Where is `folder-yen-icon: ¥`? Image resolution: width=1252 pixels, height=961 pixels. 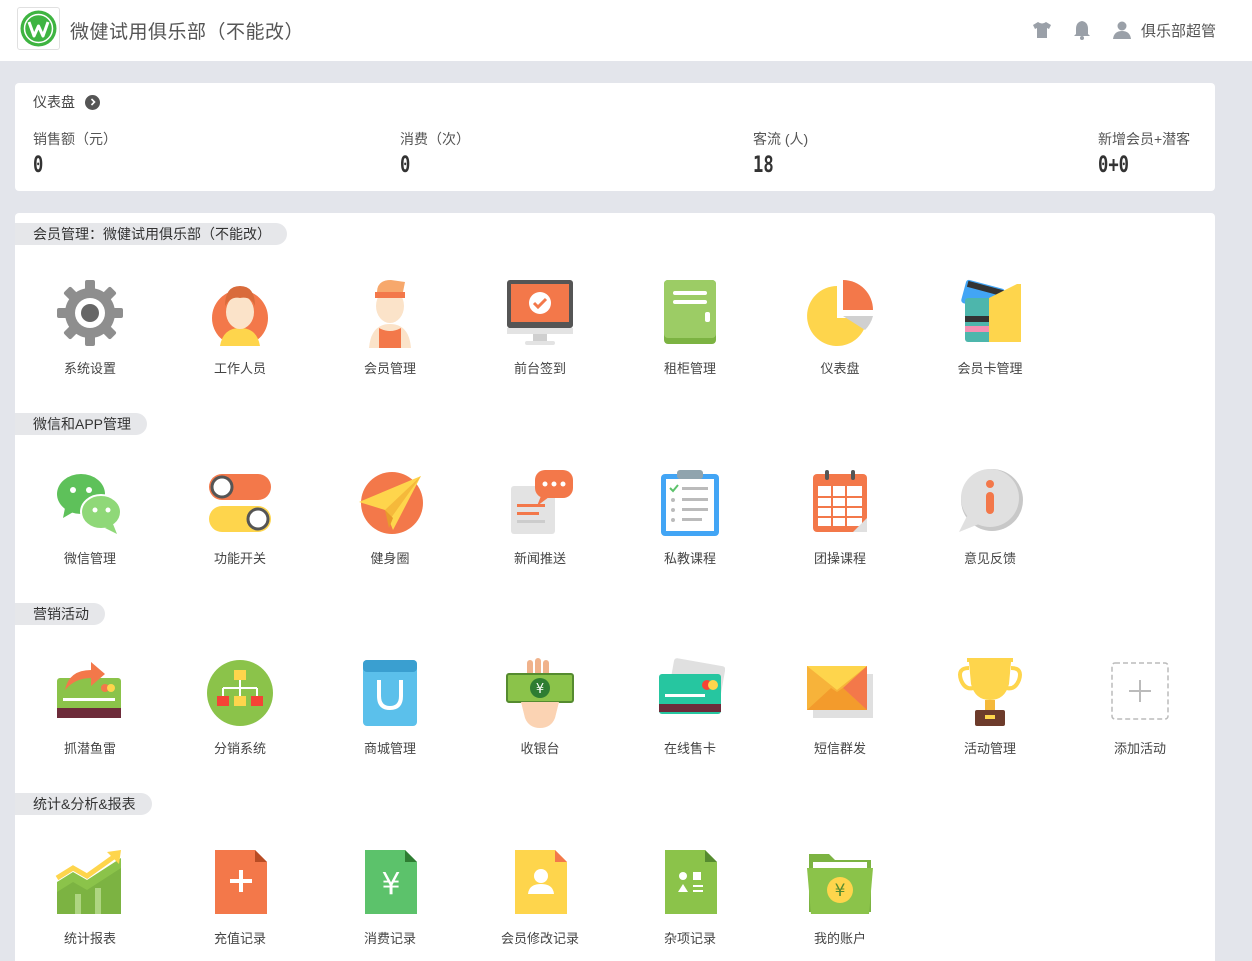 folder-yen-icon: ¥ is located at coordinates (840, 884).